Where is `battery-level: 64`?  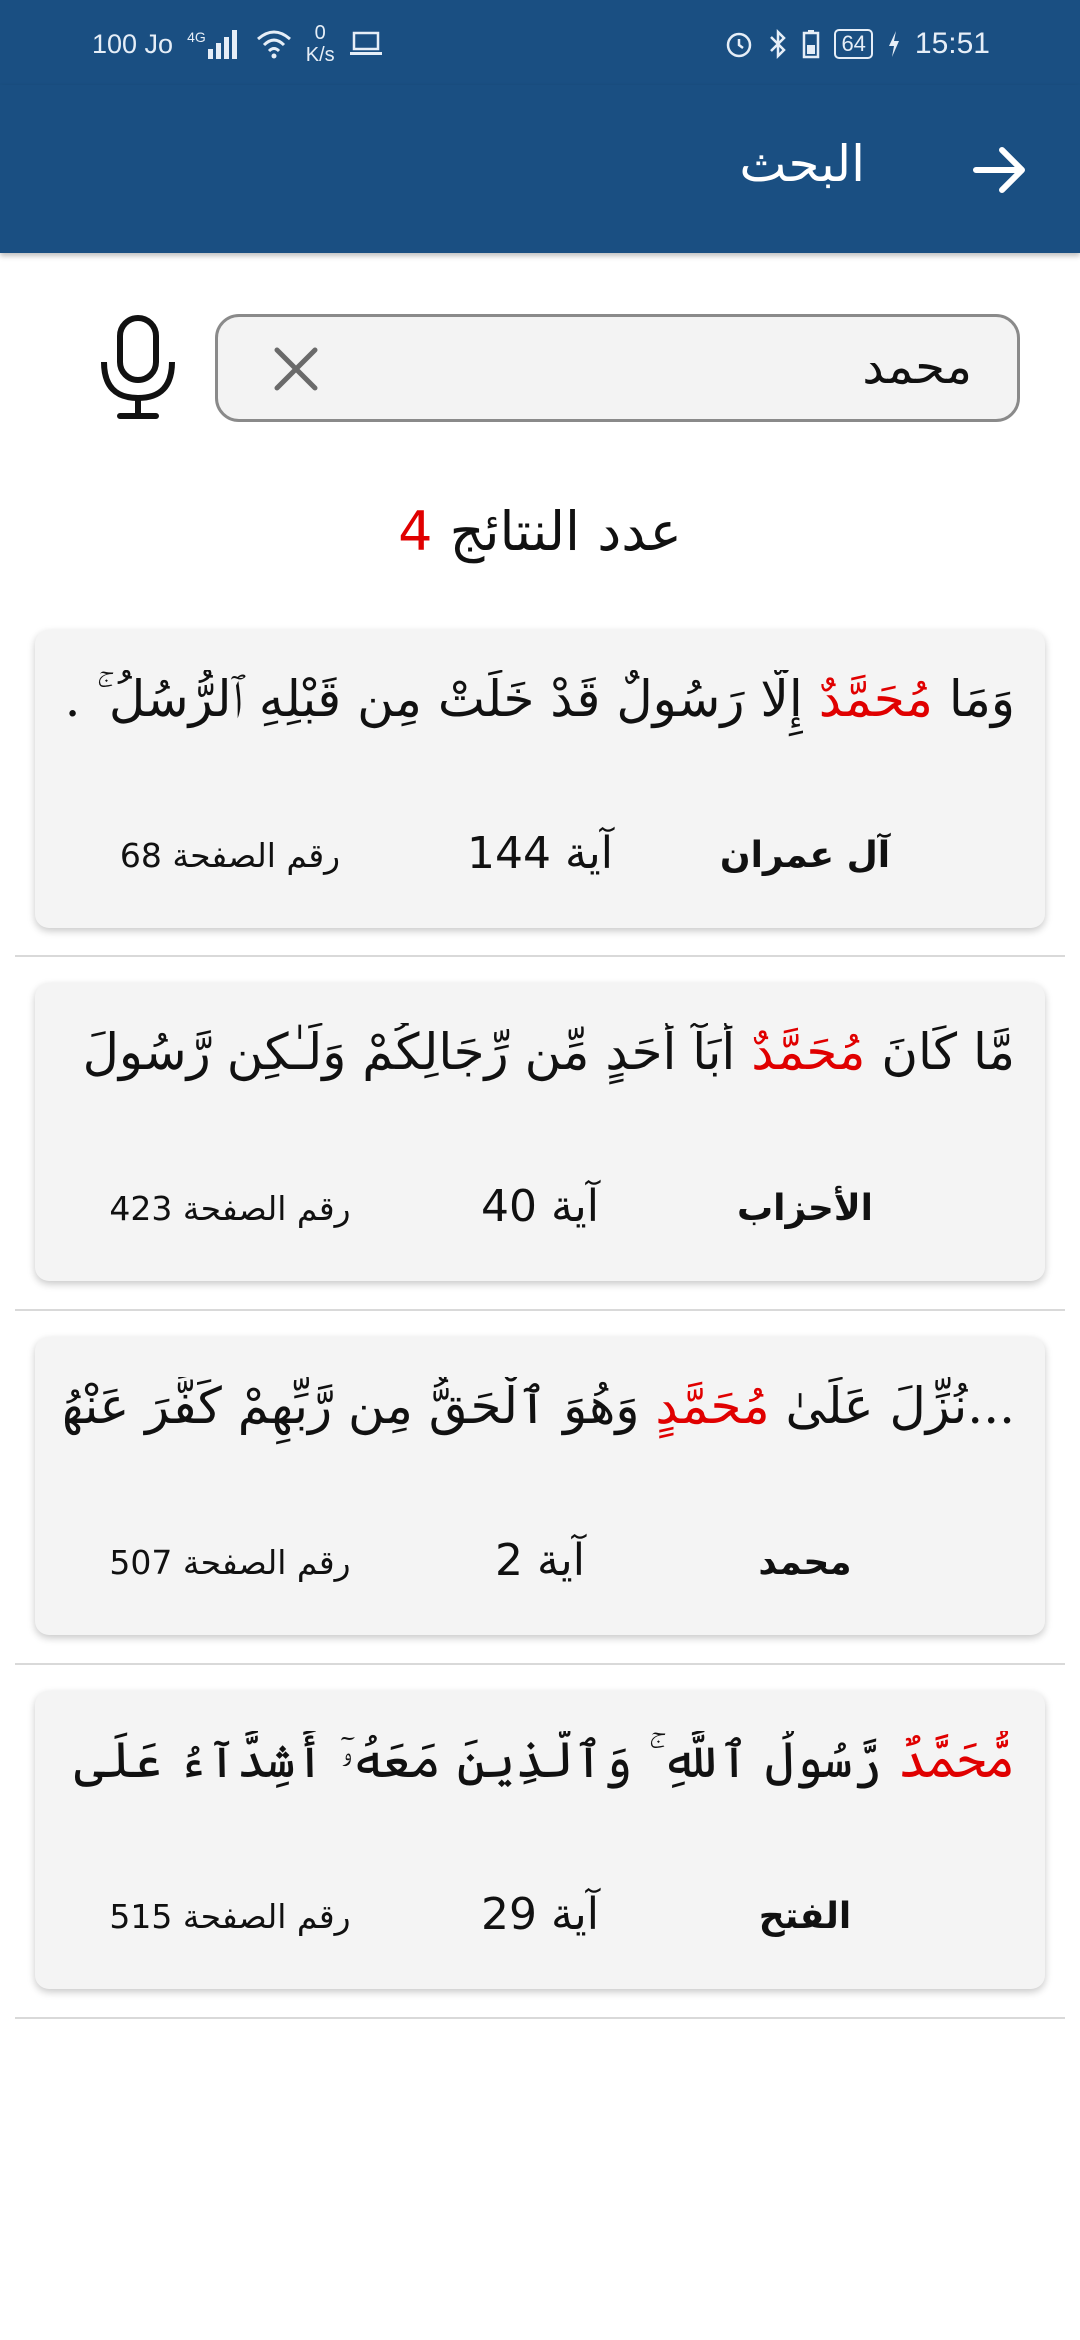 battery-level: 64 is located at coordinates (853, 44).